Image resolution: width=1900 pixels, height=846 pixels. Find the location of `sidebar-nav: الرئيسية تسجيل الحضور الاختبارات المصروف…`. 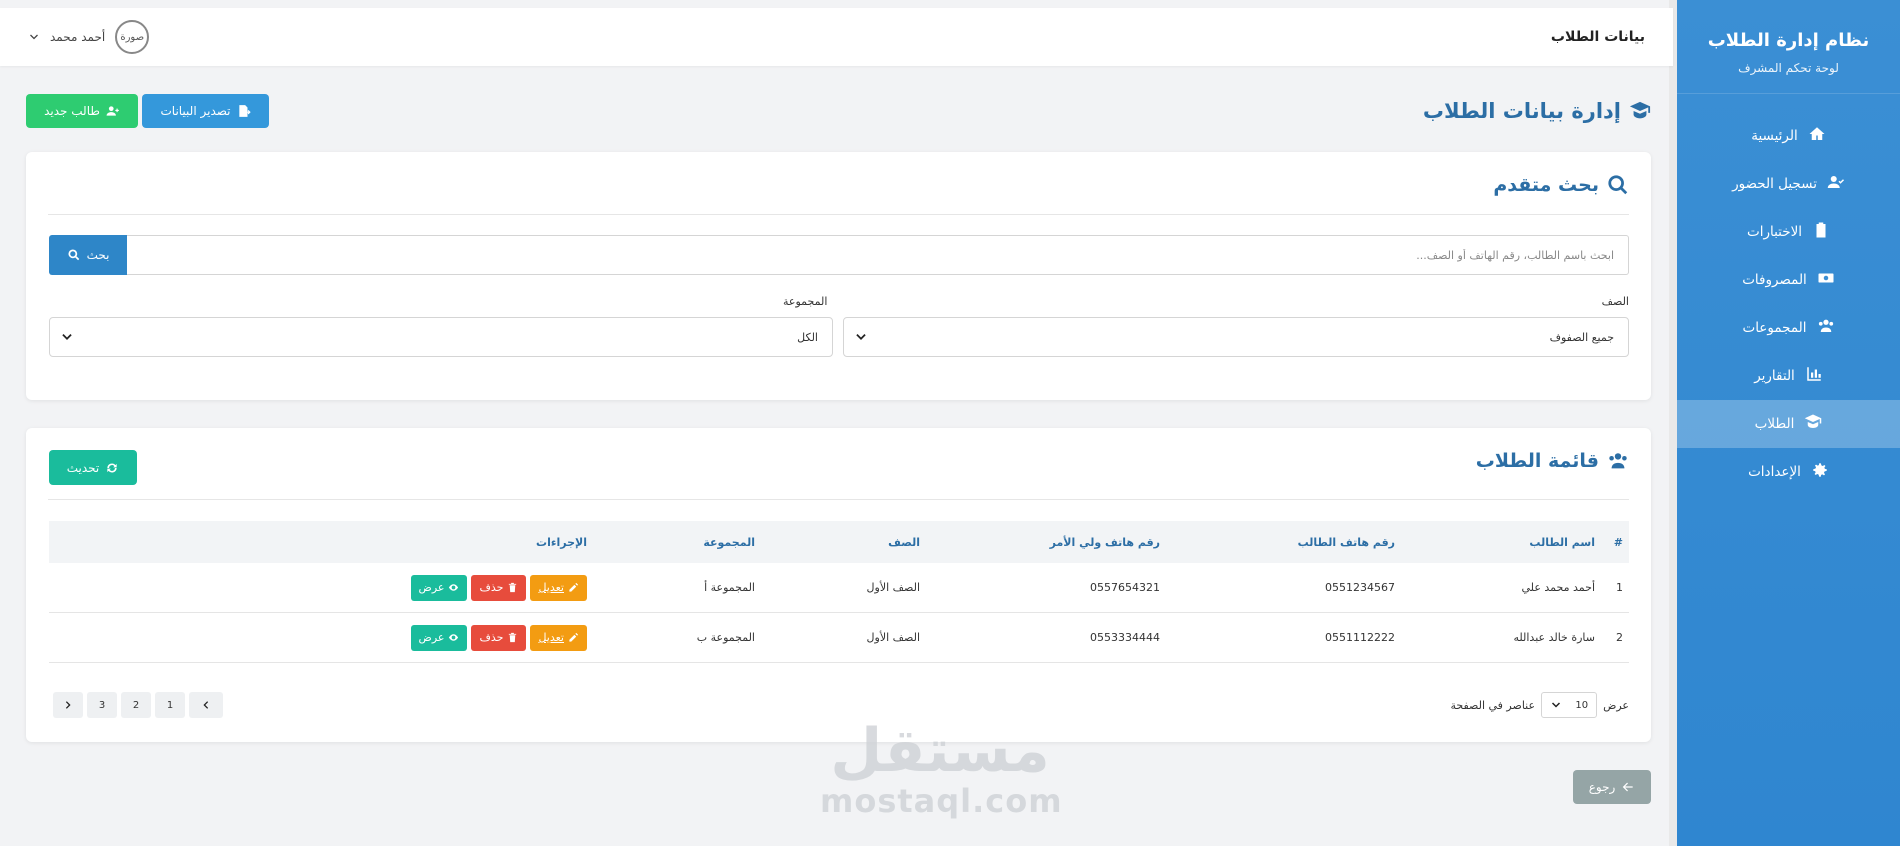

sidebar-nav: الرئيسية تسجيل الحضور الاختبارات المصروف… is located at coordinates (1788, 304).